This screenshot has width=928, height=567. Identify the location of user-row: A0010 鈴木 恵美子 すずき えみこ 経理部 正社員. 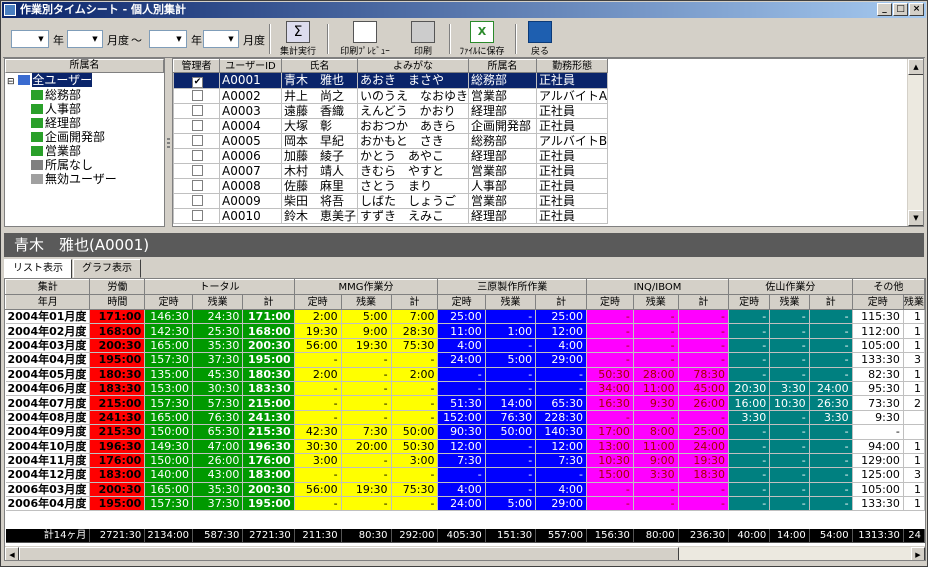
(391, 216).